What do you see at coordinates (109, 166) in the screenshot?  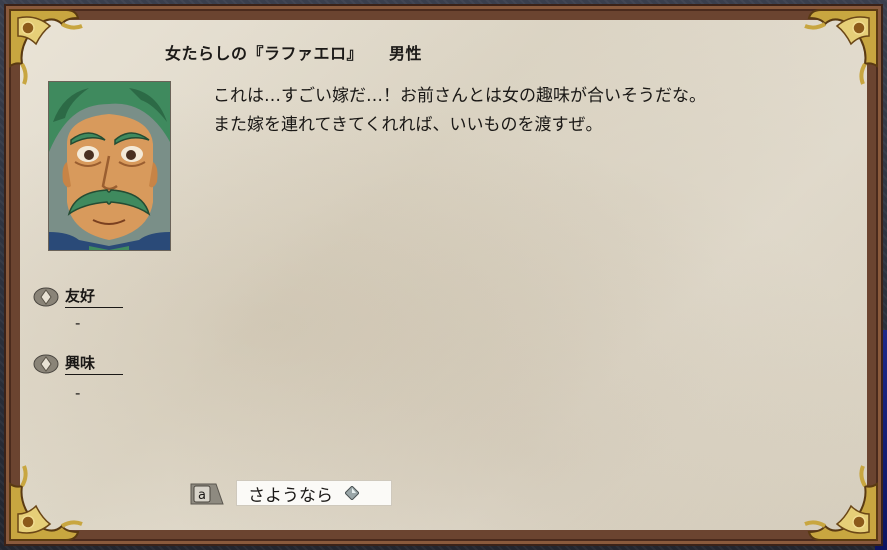 I see `npc-portrait` at bounding box center [109, 166].